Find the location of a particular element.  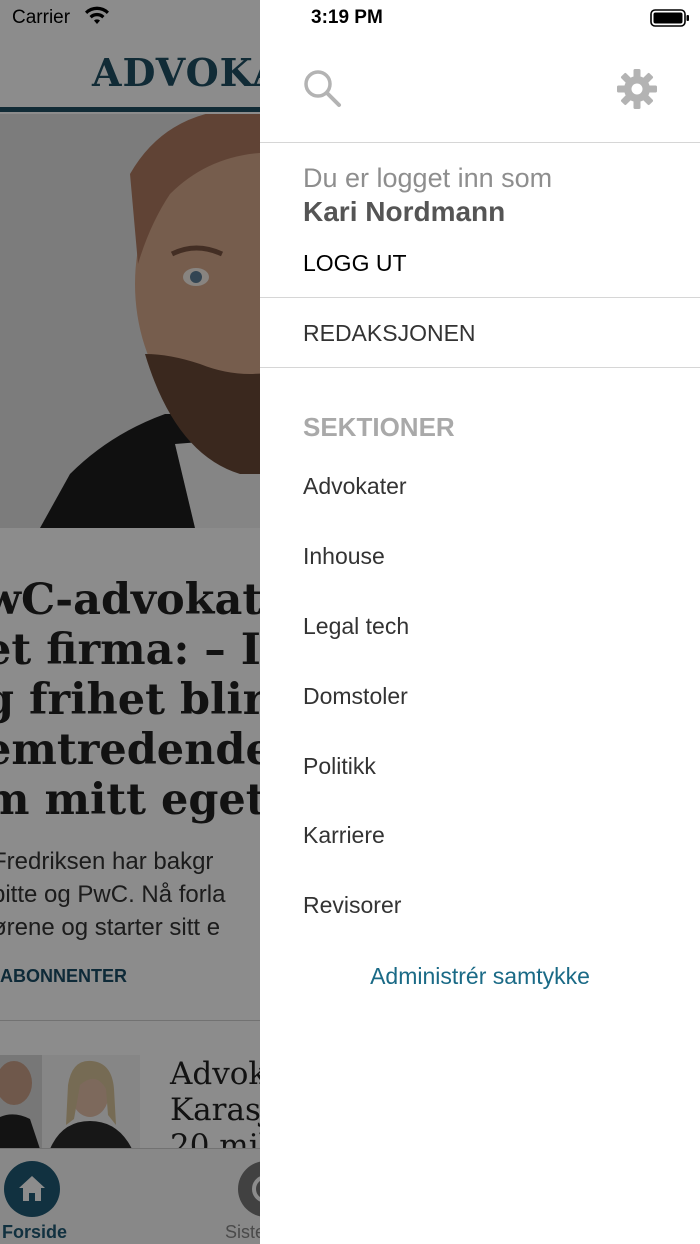

section-item-domstoler: Domstoler is located at coordinates (480, 696).